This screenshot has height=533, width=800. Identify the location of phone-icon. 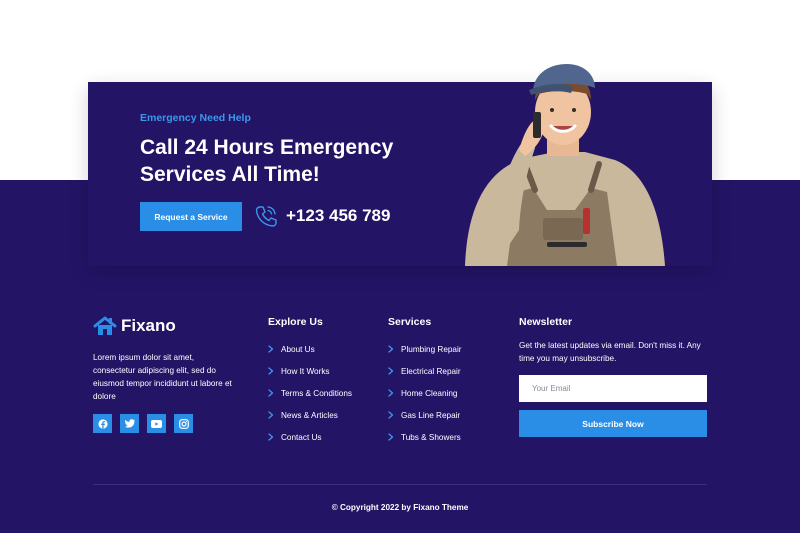
(266, 216).